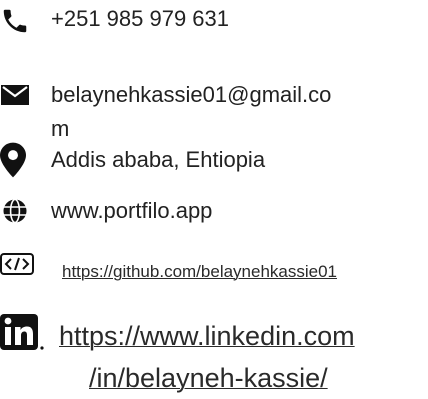  I want to click on linkedin-icon, so click(22, 332).